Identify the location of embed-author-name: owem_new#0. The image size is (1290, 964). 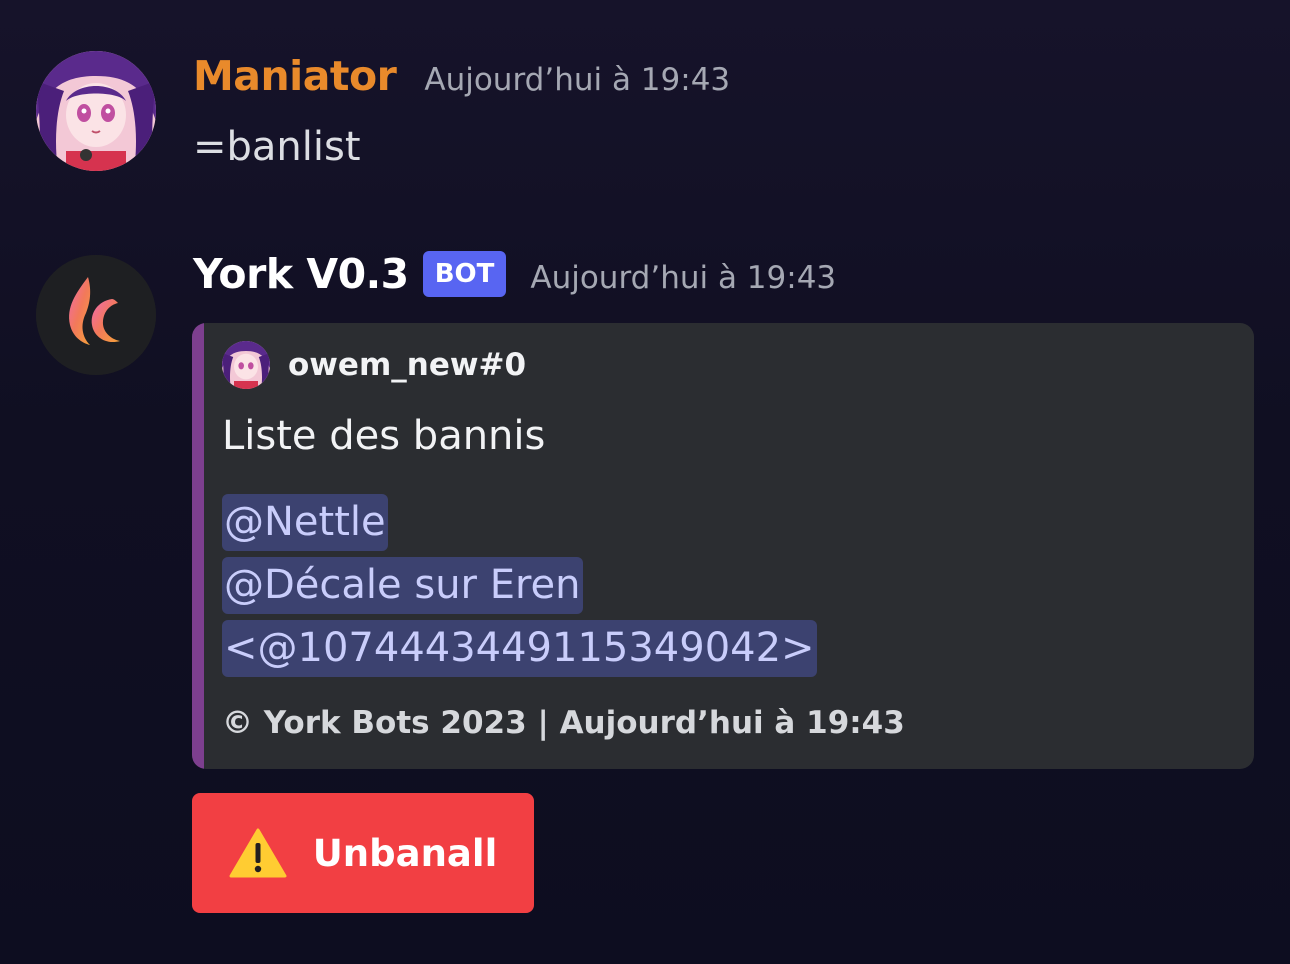
(407, 365).